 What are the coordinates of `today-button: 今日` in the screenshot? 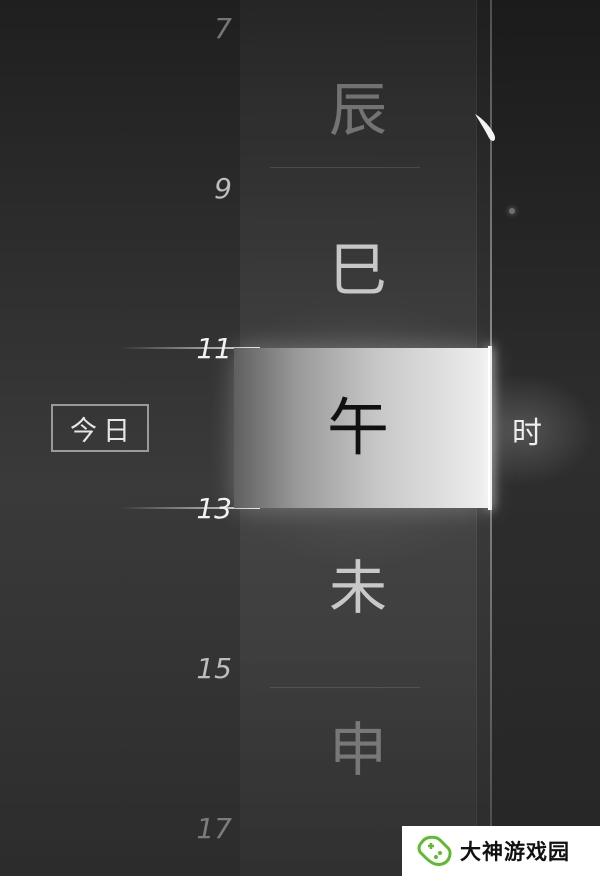 It's located at (100, 428).